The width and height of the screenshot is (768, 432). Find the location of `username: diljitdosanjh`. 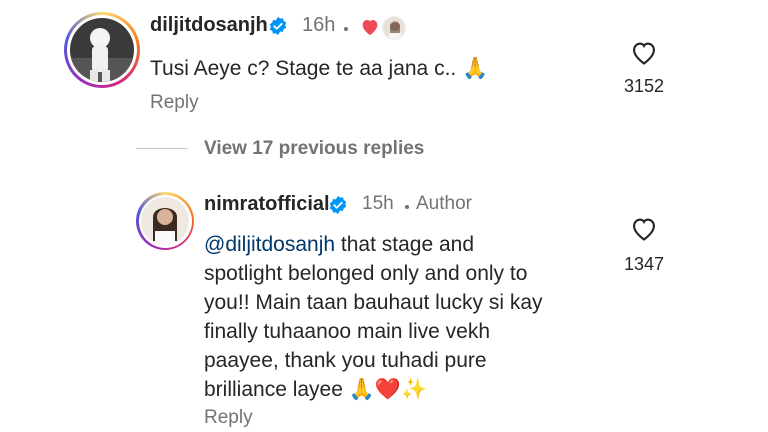

username: diljitdosanjh is located at coordinates (209, 25).